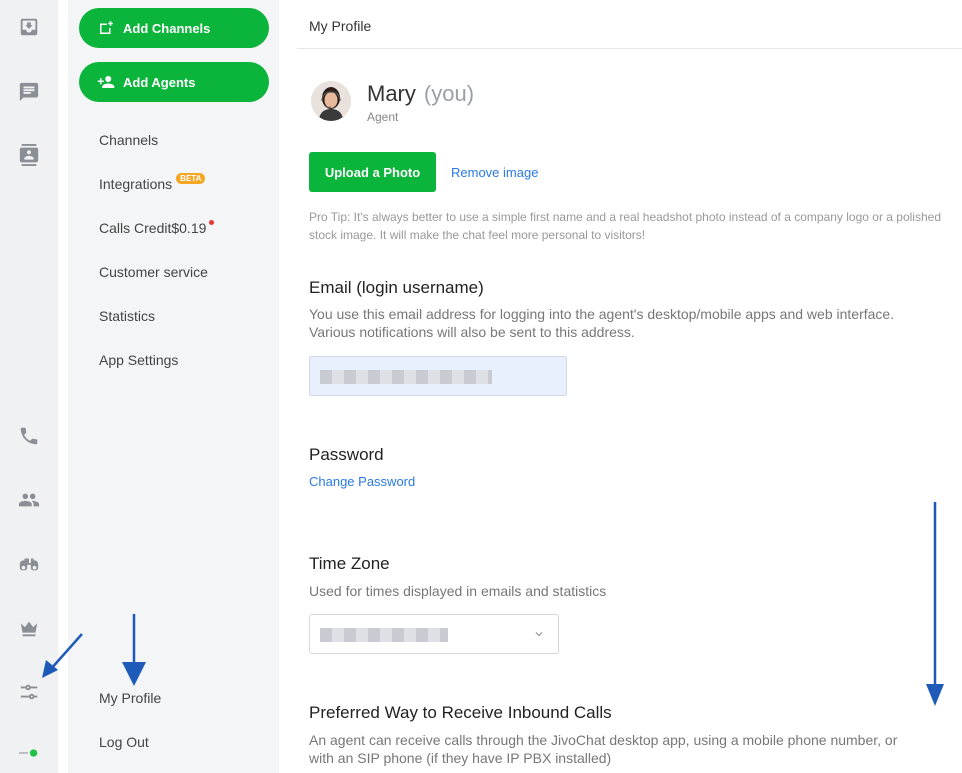  I want to click on phone-icon, so click(29, 436).